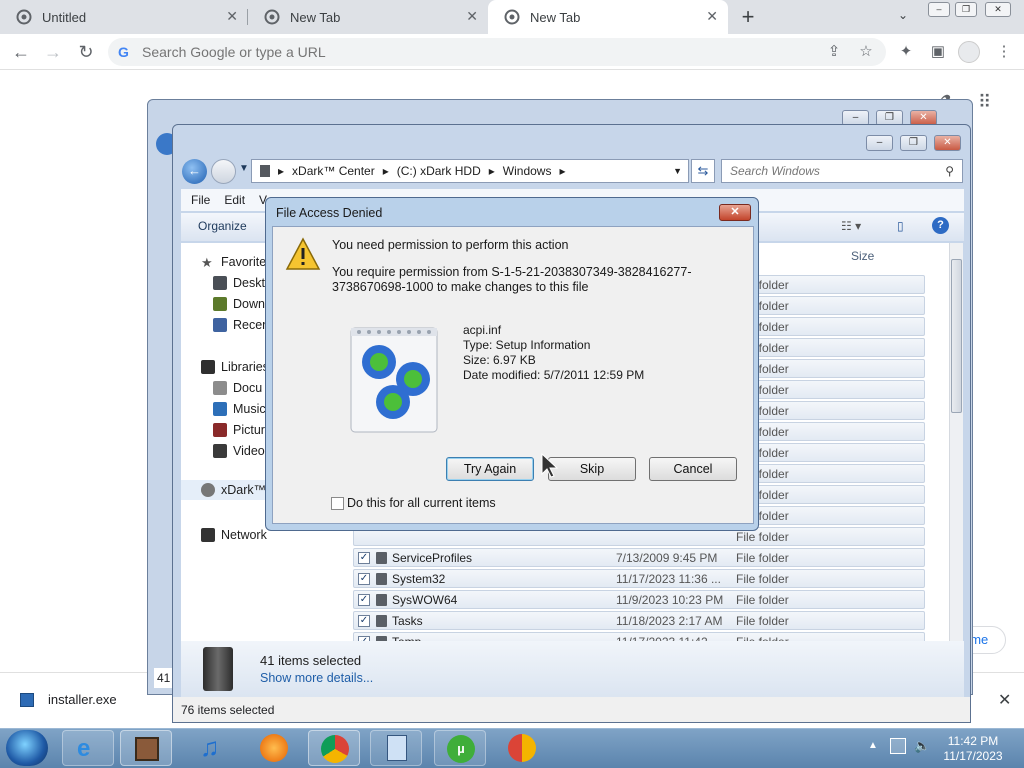 Image resolution: width=1024 pixels, height=768 pixels. I want to click on dialog-close-button: ✕, so click(735, 212).